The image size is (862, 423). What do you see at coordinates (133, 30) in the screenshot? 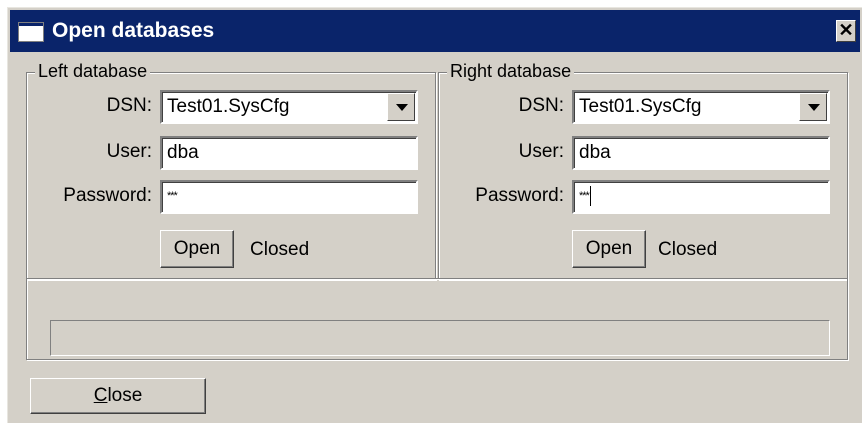
I see `window-title: Open databases` at bounding box center [133, 30].